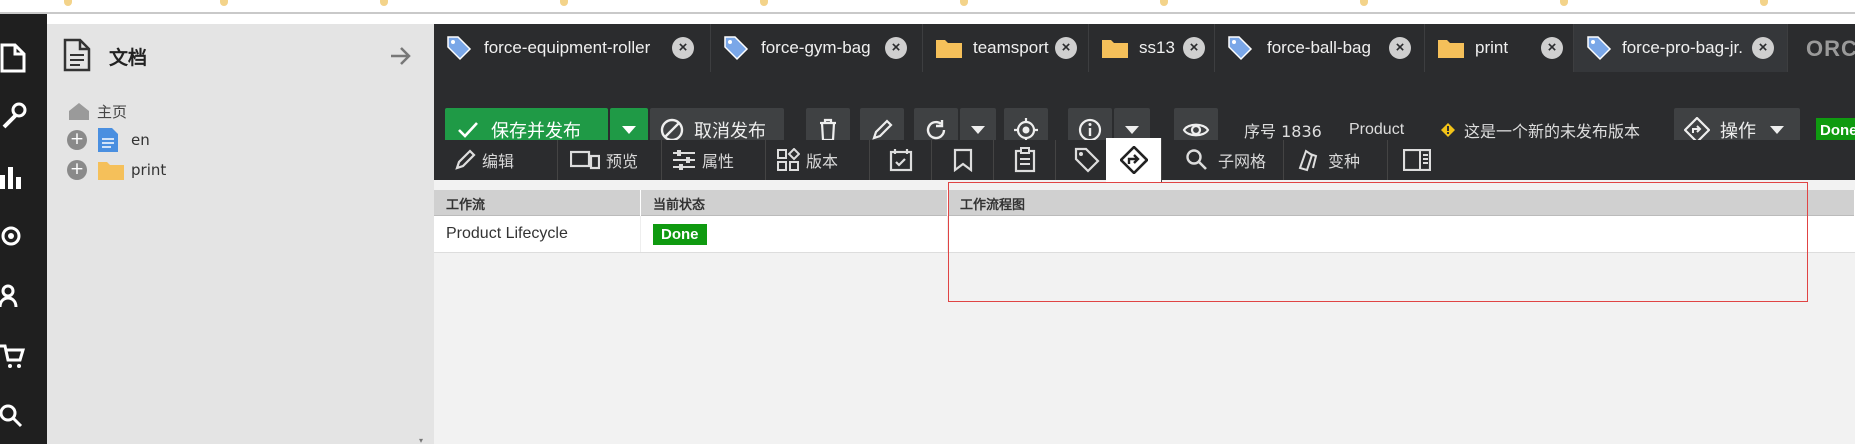 The width and height of the screenshot is (1855, 445). I want to click on check-icon, so click(468, 130).